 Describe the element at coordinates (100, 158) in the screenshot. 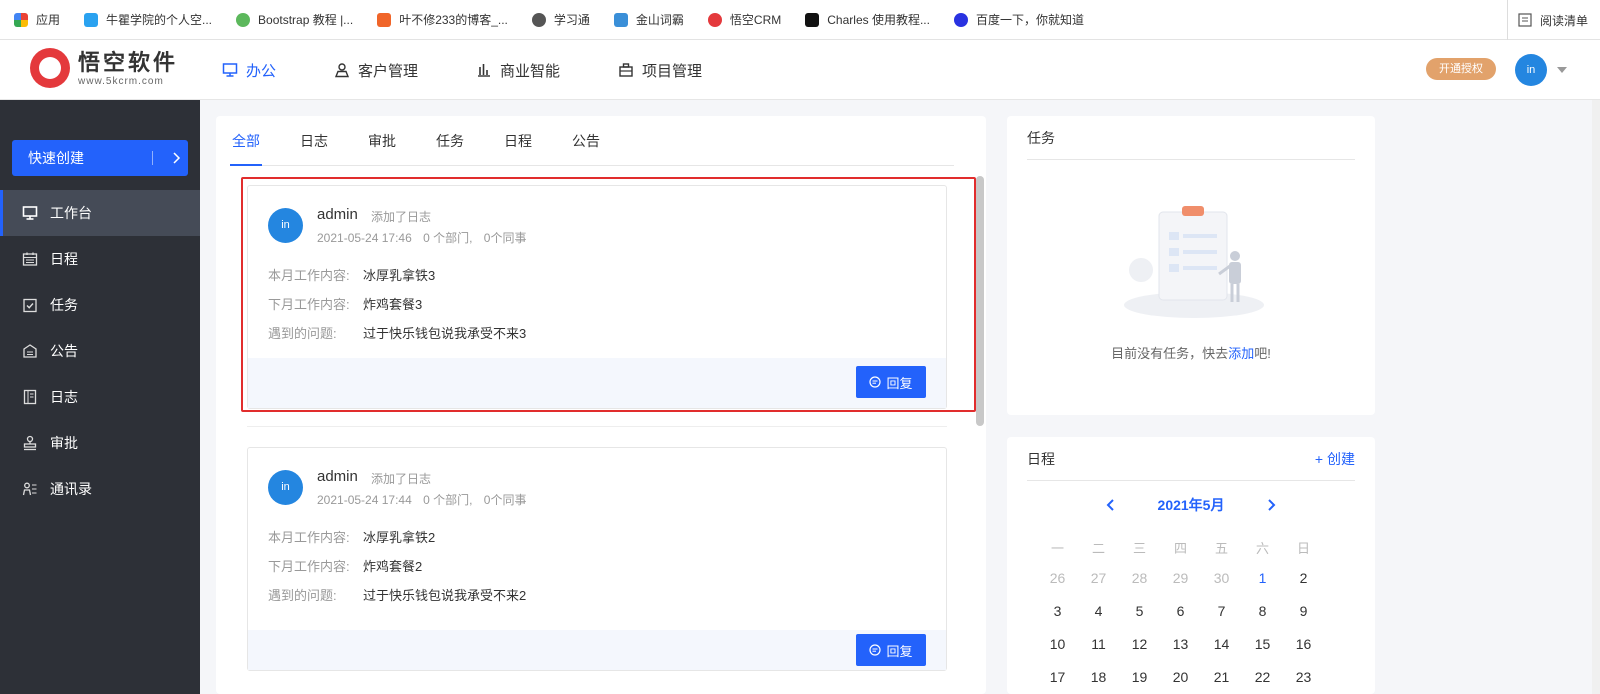

I see `quick-create-button: 快速创建` at that location.